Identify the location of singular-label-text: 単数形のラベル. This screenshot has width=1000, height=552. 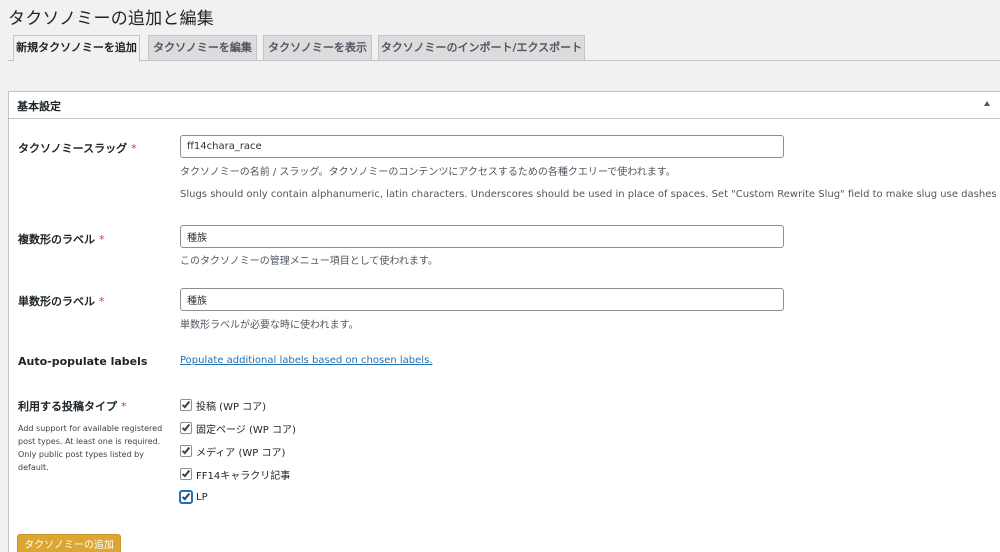
(56, 301).